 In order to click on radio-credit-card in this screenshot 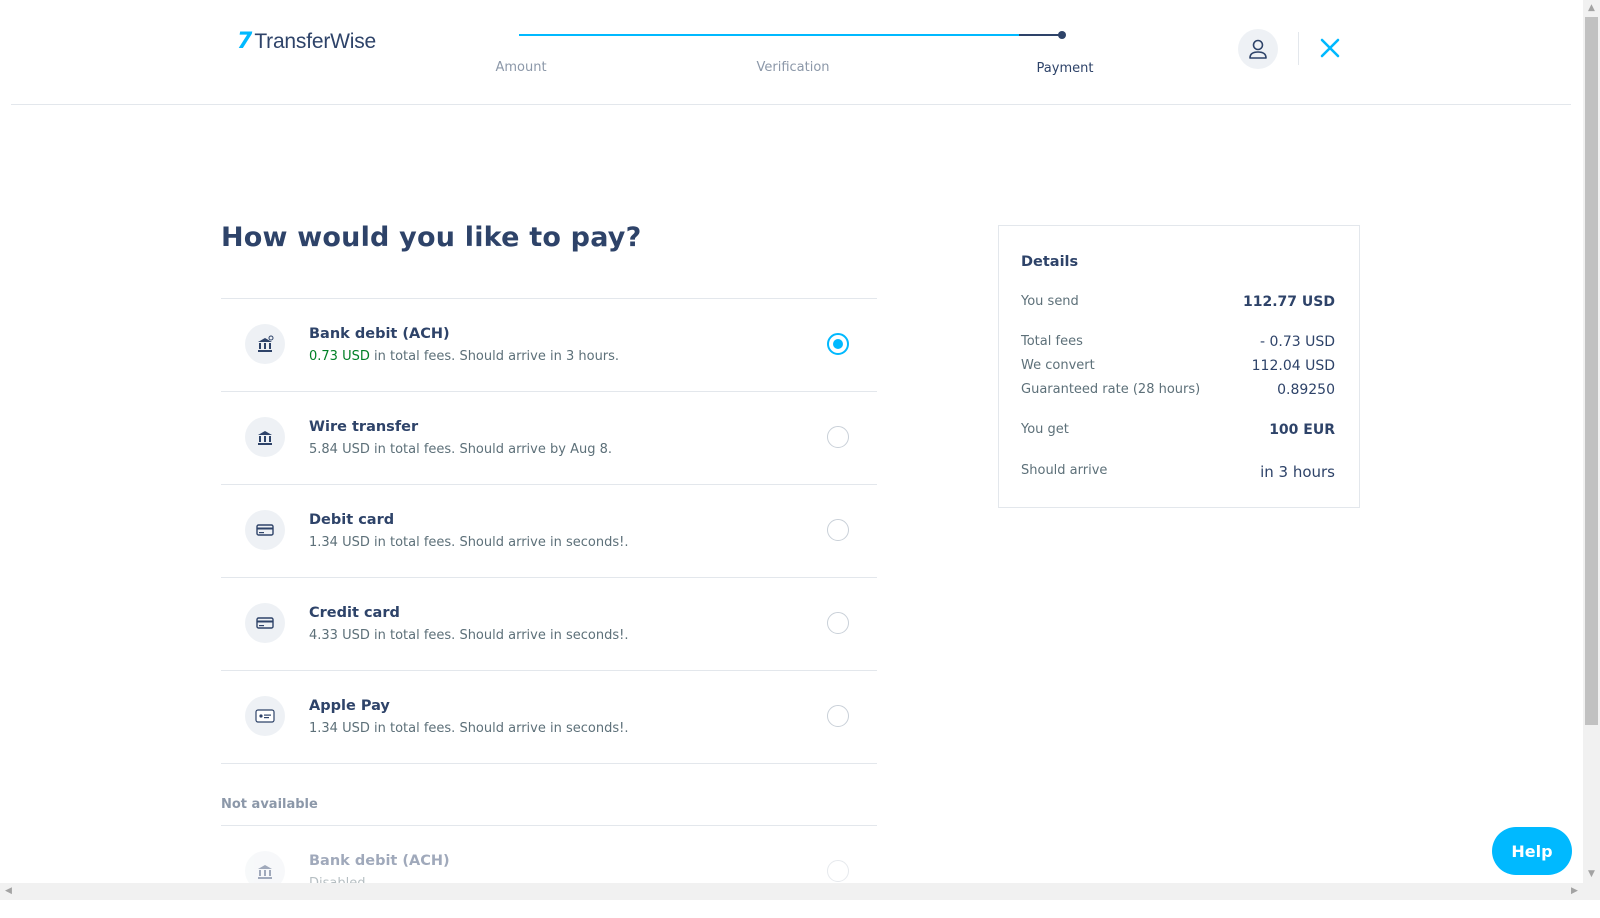, I will do `click(838, 623)`.